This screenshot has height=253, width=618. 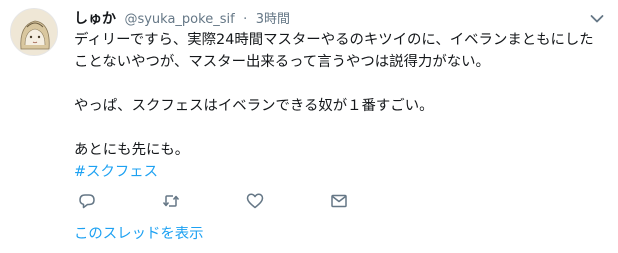 I want to click on chevron-down-icon, so click(x=597, y=19).